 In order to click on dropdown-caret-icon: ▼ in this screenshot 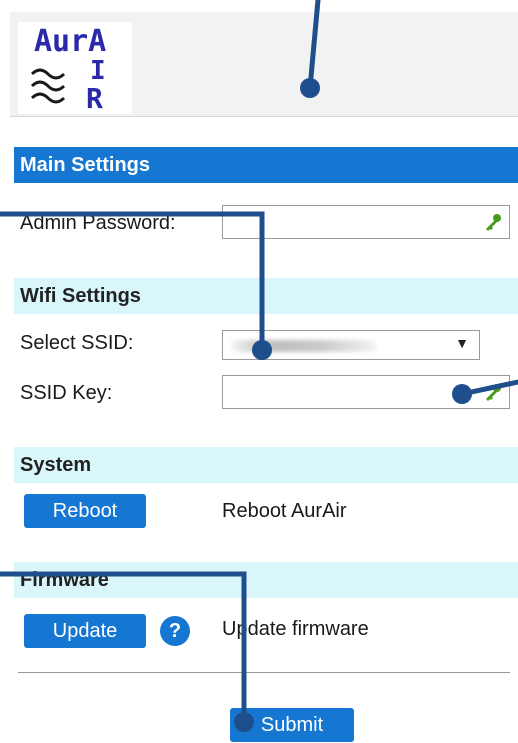, I will do `click(462, 343)`.